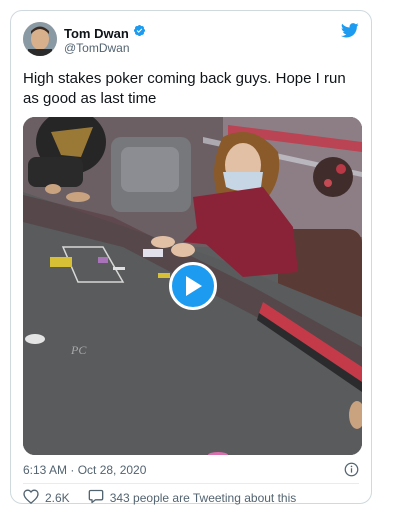 This screenshot has height=515, width=400. Describe the element at coordinates (31, 498) in the screenshot. I see `heart-icon` at that location.